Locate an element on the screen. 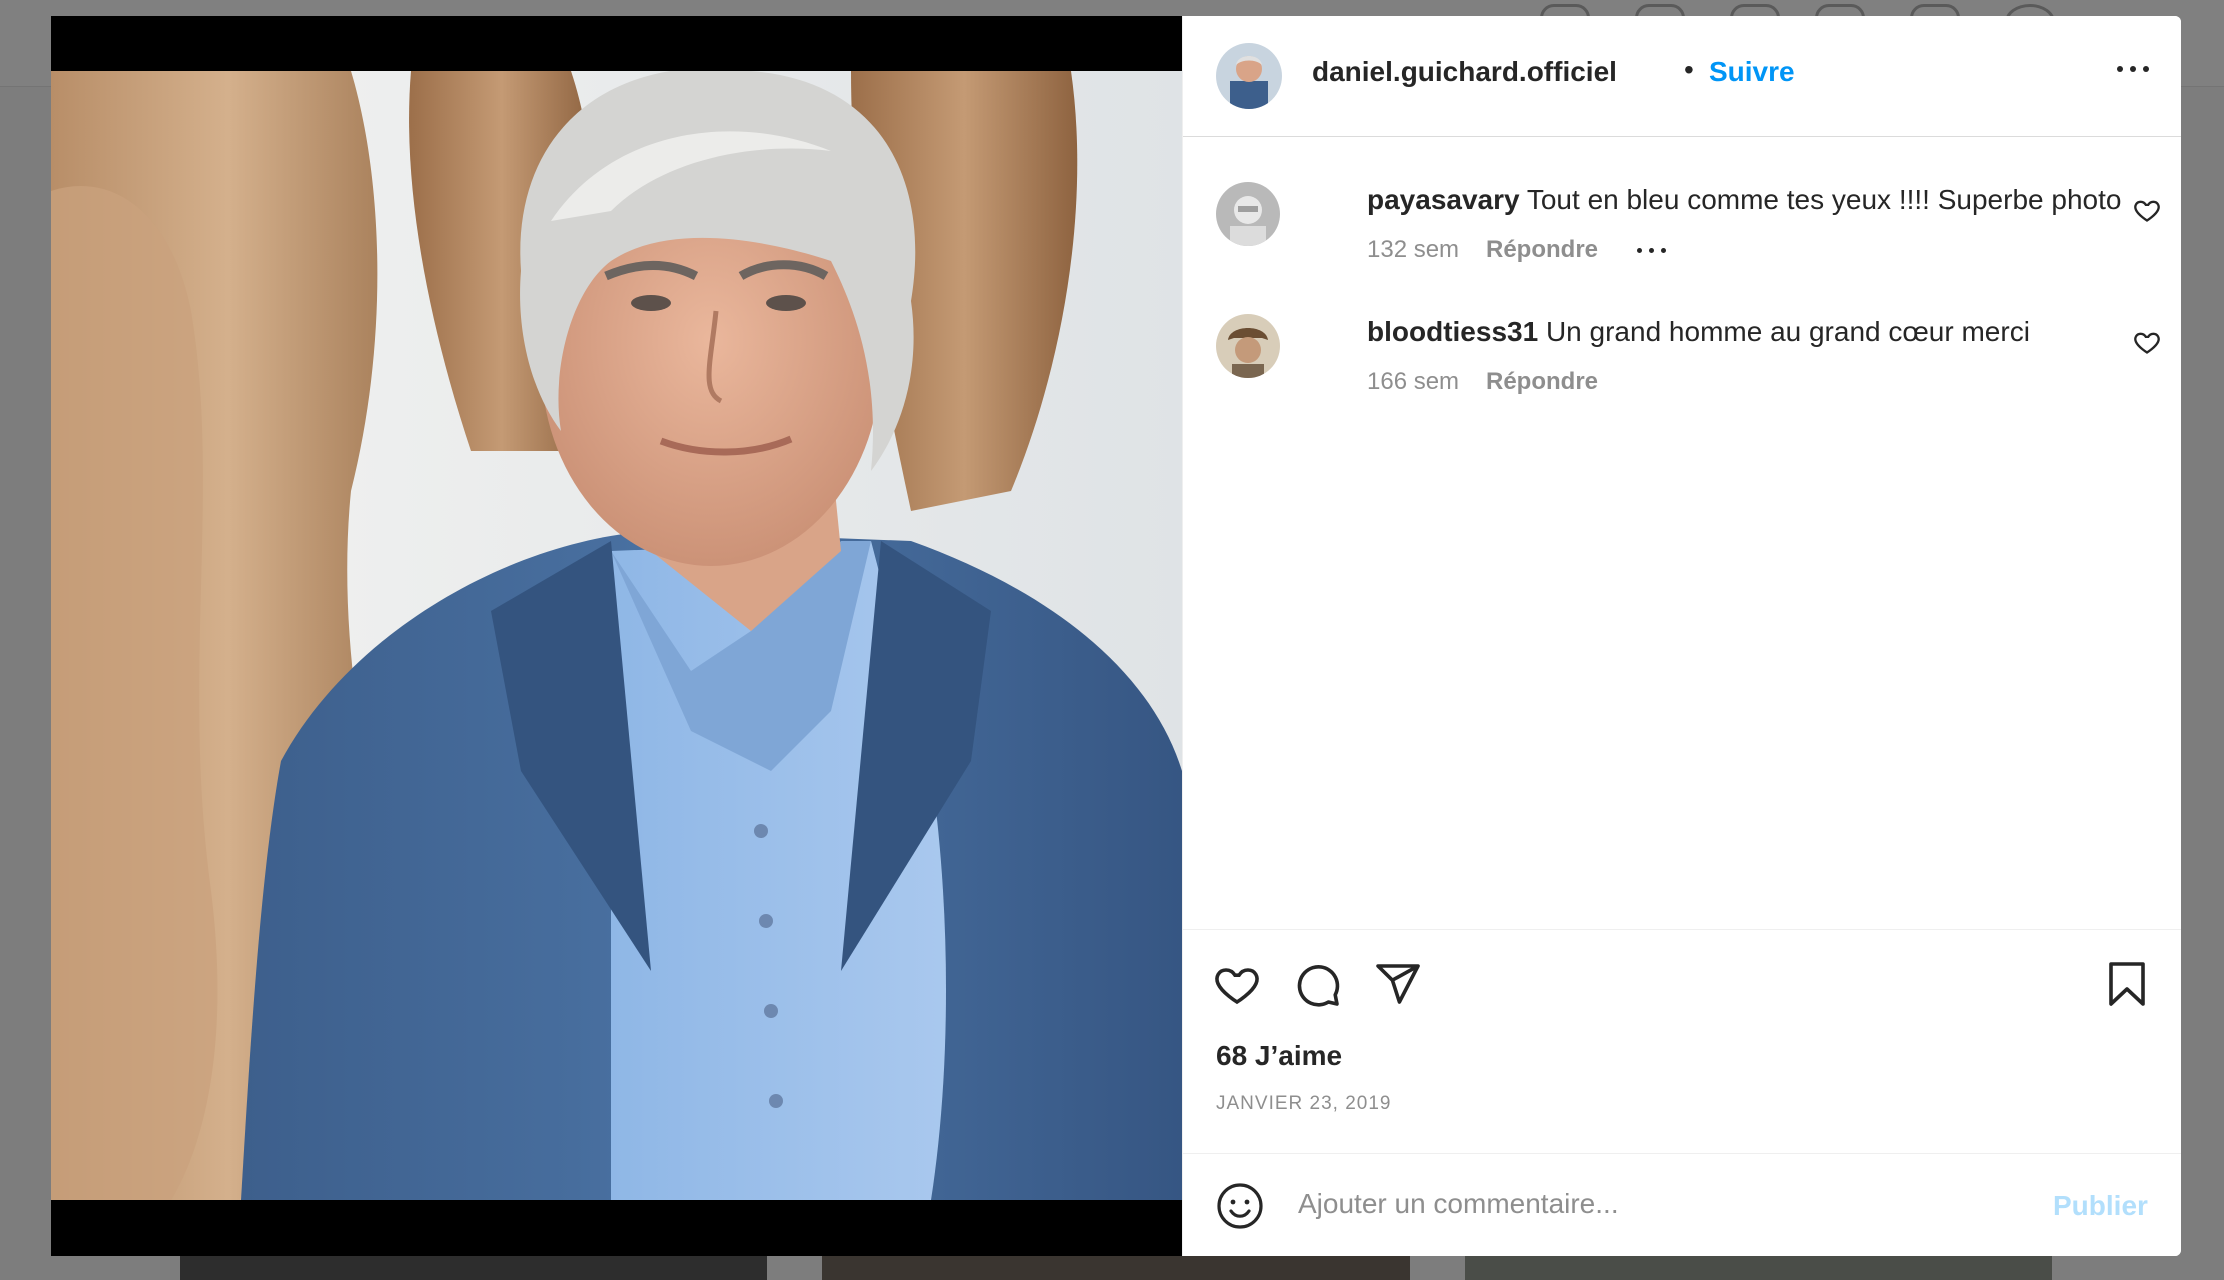  publish-button: Publier is located at coordinates (2100, 1206).